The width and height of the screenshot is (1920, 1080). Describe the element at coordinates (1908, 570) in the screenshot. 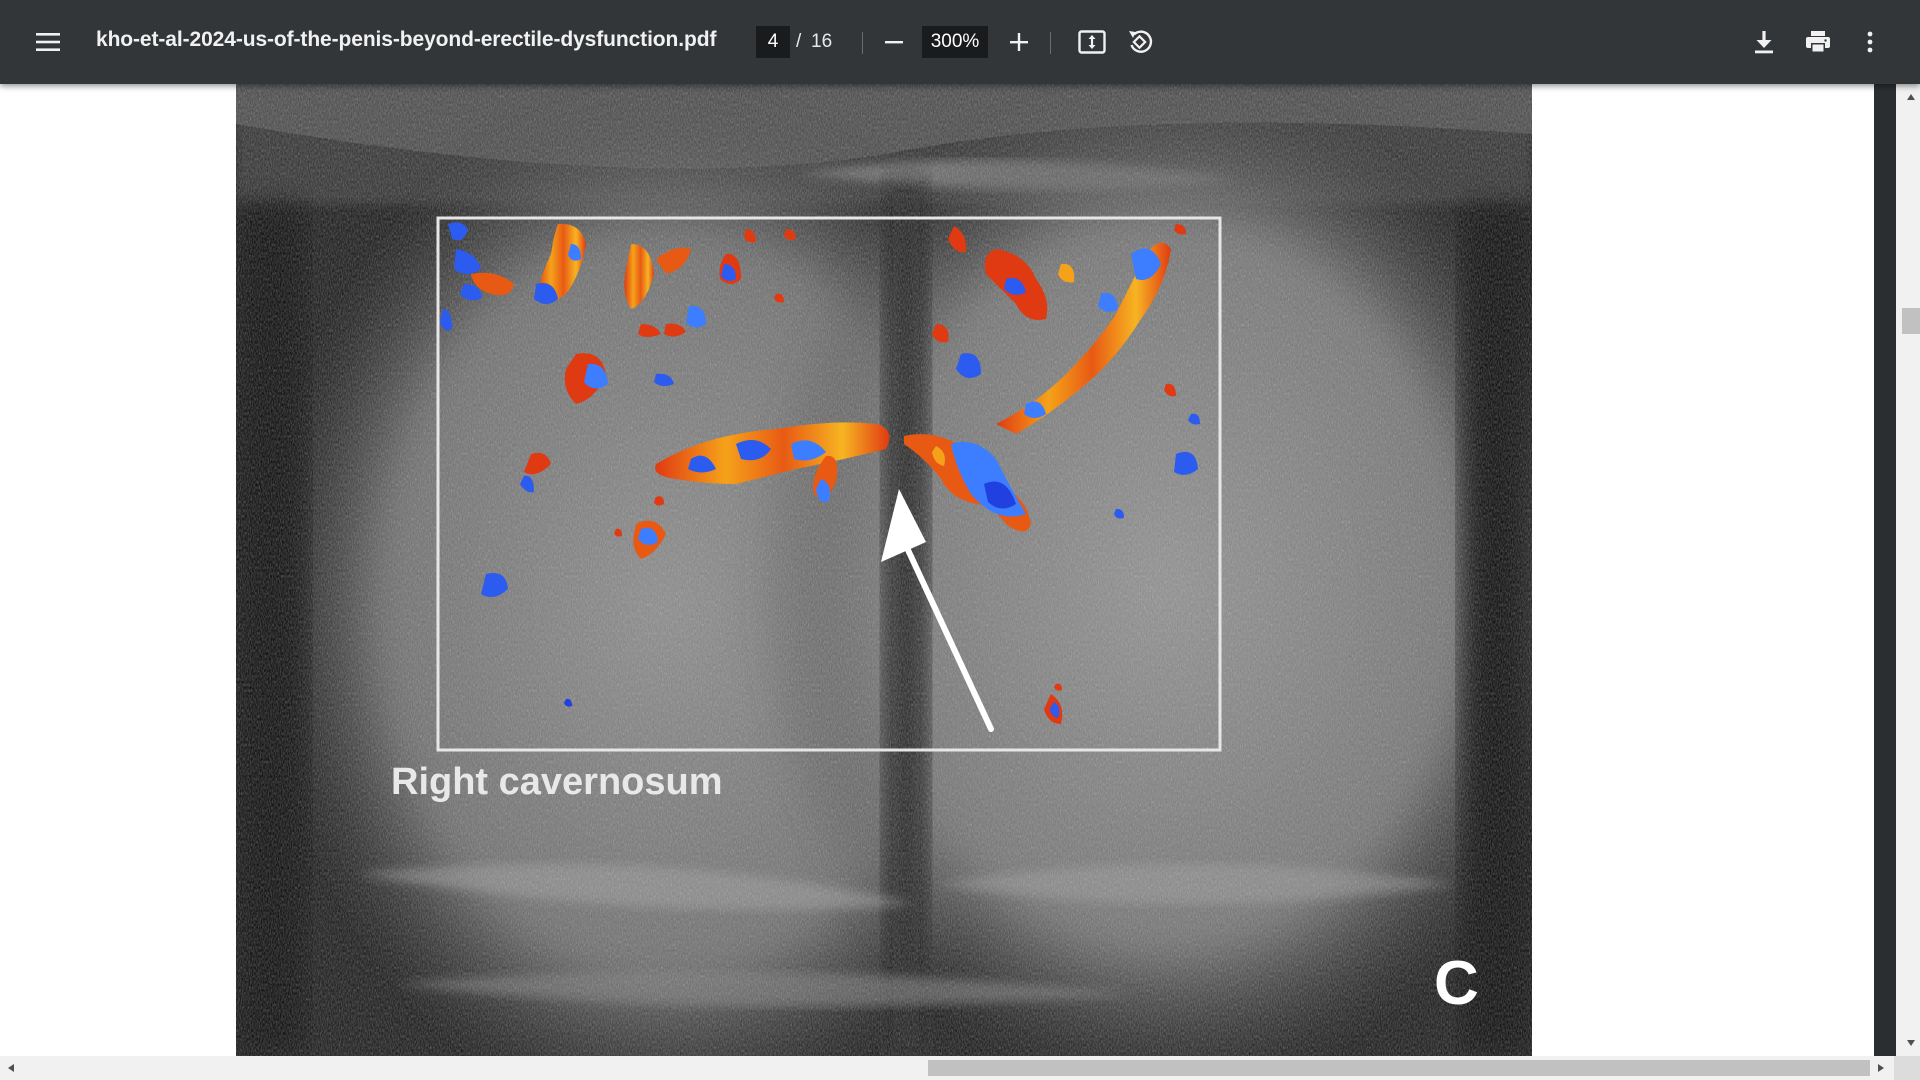

I see `vertical-scroll-track` at that location.